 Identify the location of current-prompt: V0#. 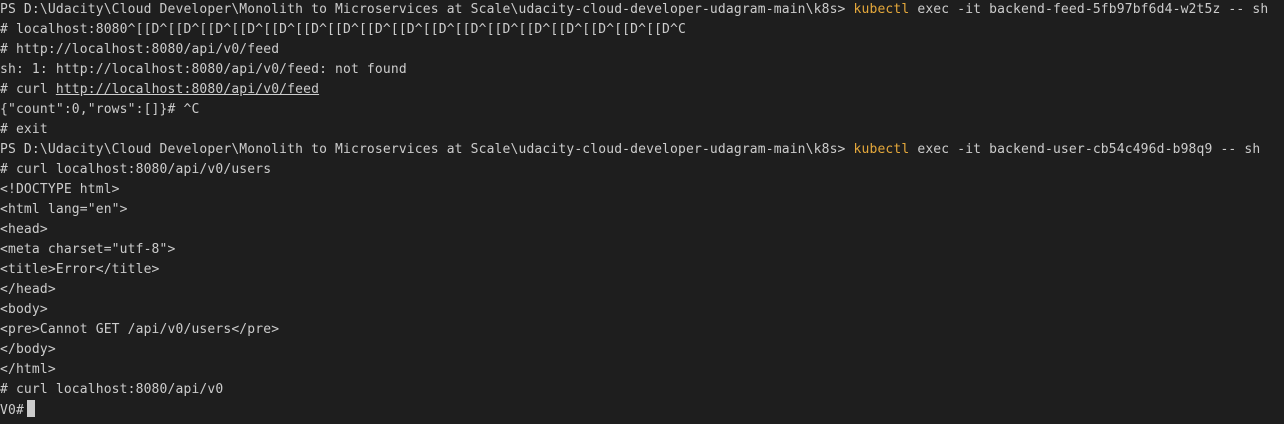
(12, 410).